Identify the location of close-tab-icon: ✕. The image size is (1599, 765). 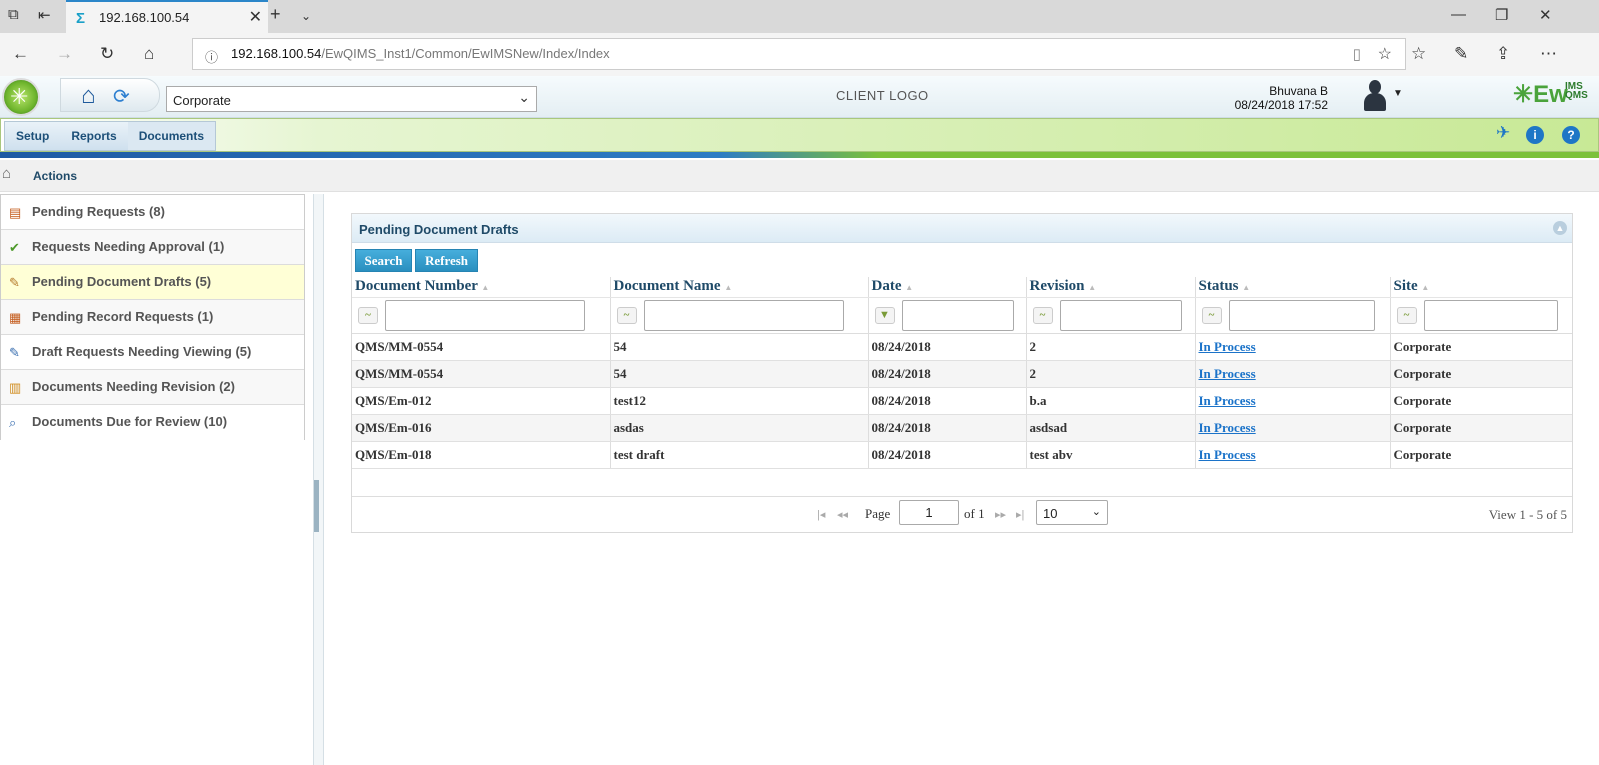
(255, 17).